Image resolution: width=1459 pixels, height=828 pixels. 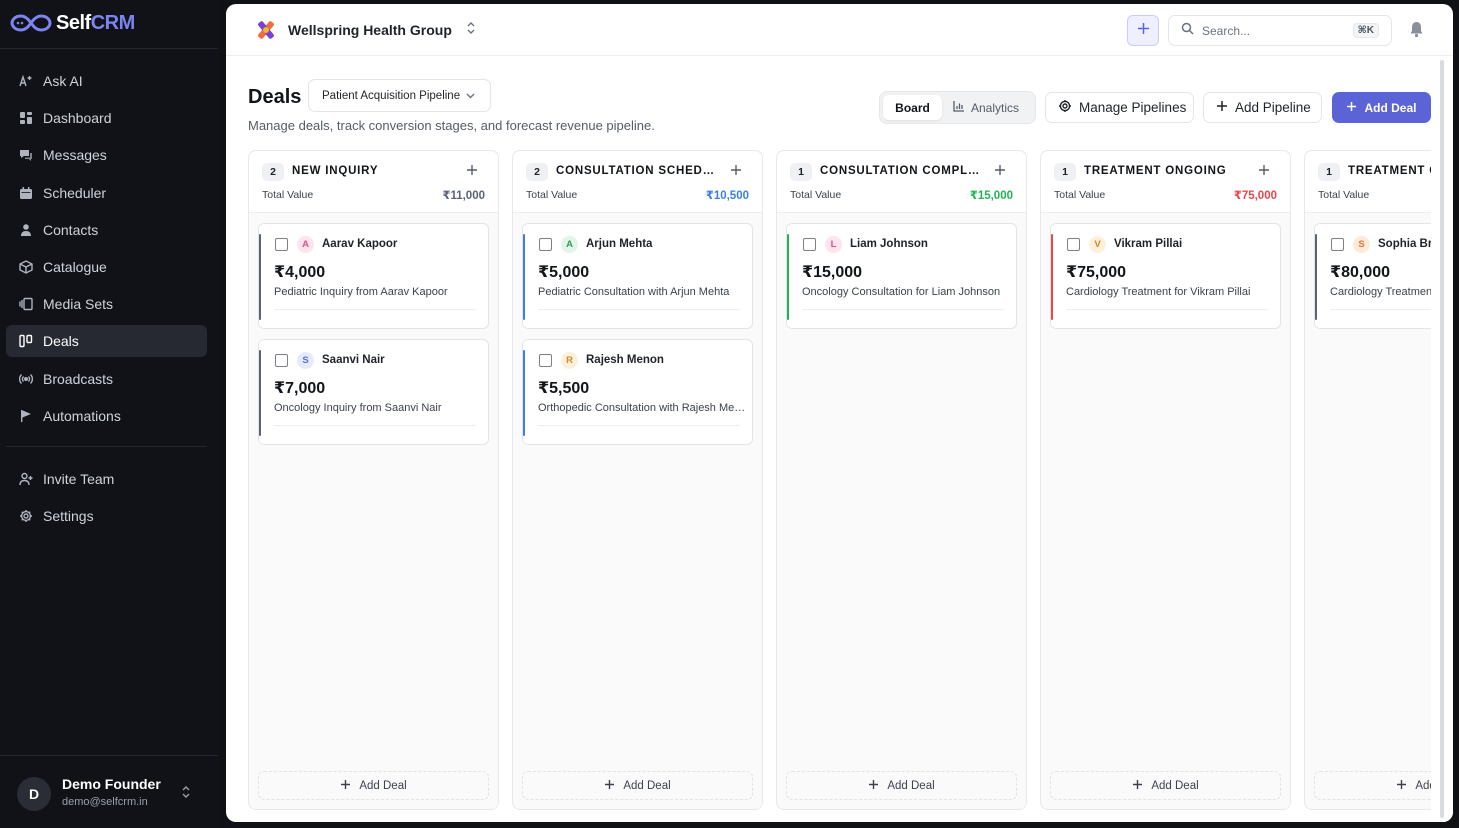 I want to click on pipeline-select: Patient Acquisition Pipeline, so click(x=399, y=95).